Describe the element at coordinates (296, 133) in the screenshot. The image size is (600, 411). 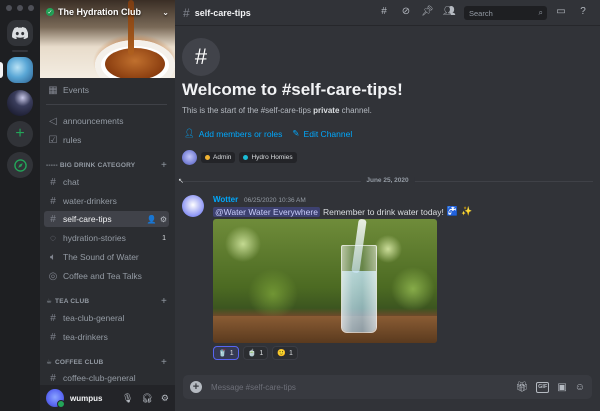
I see `pencil-icon: ✎` at that location.